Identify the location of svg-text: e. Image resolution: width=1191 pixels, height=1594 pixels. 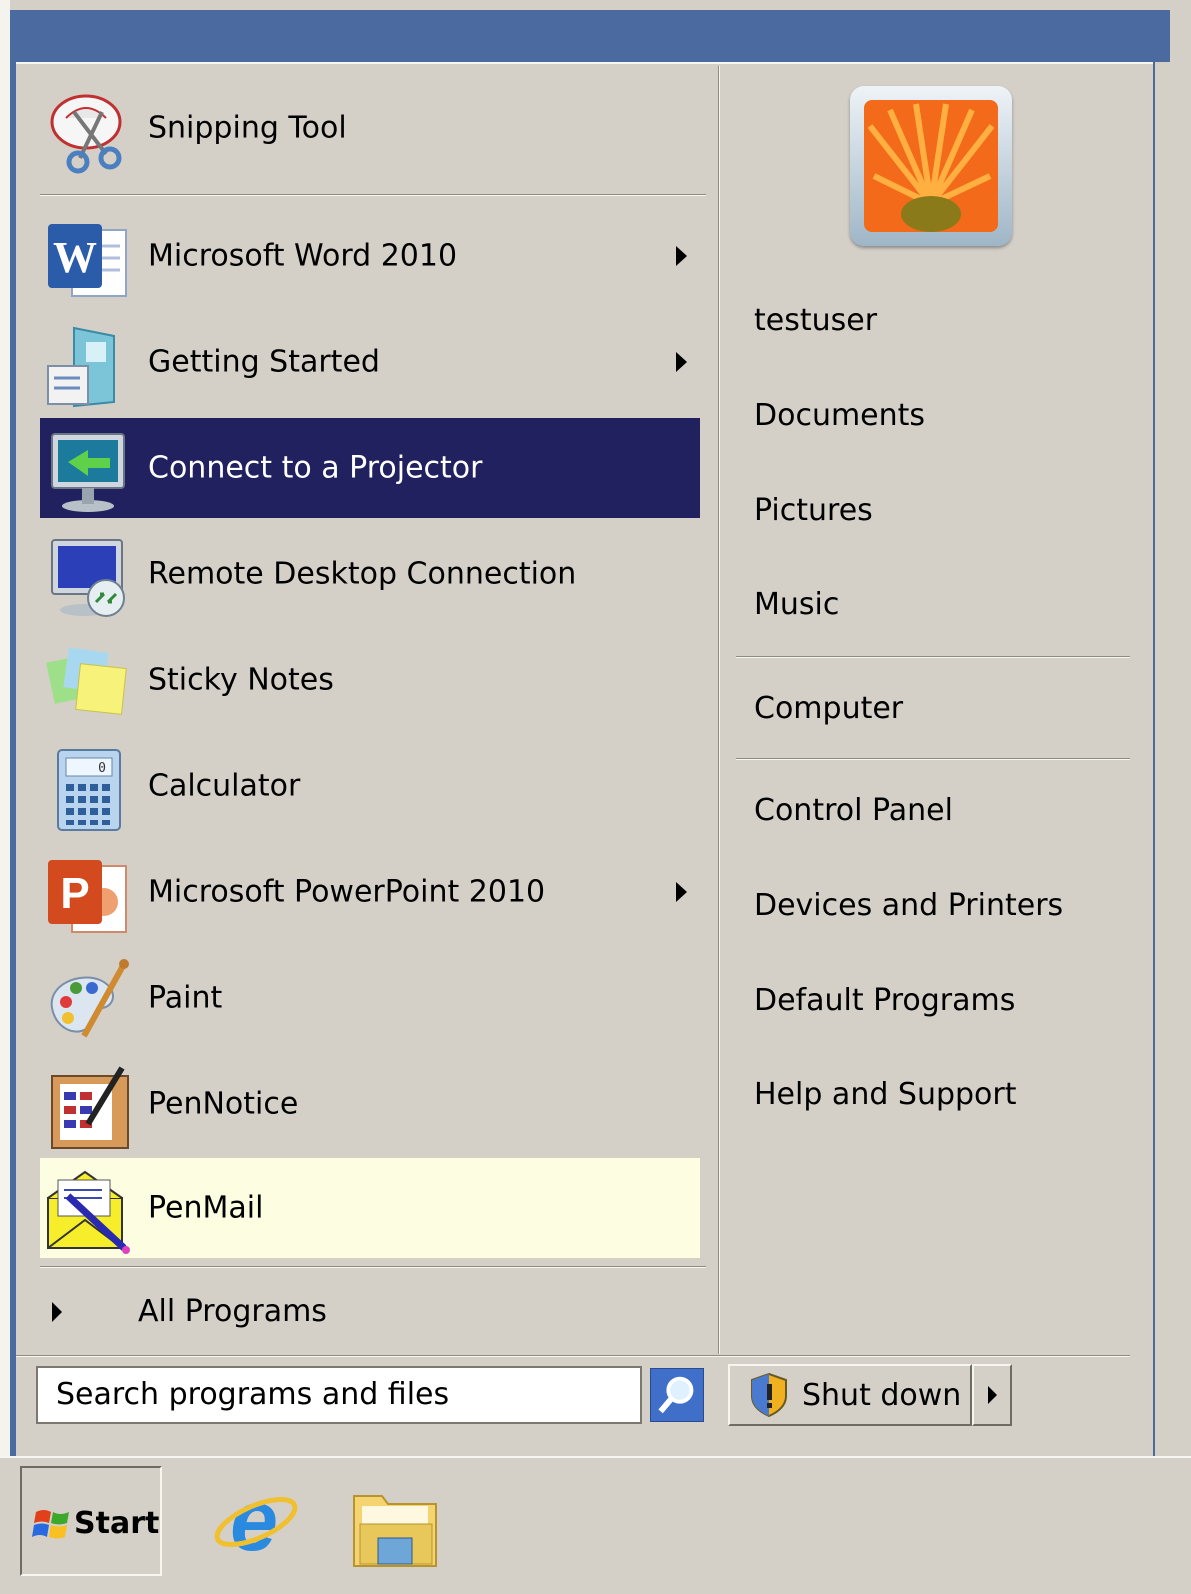
(254, 1519).